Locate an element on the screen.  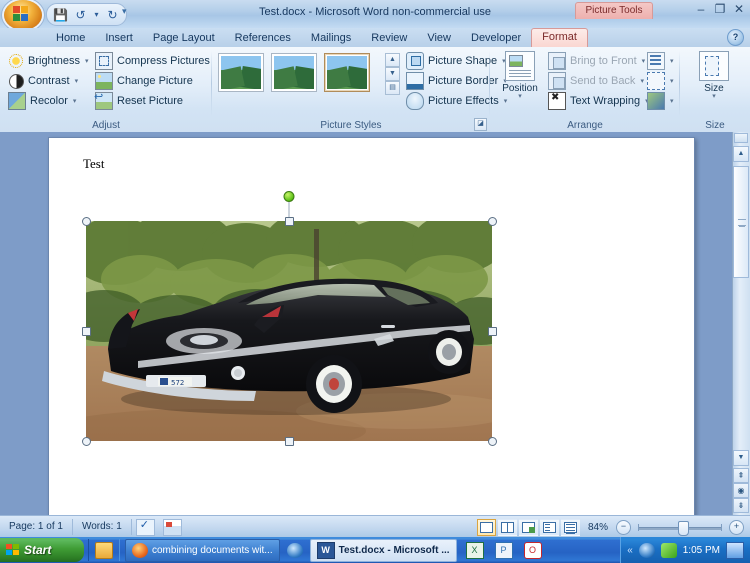
contrast-button: Contrast ▾ is located at coordinates (48, 81).